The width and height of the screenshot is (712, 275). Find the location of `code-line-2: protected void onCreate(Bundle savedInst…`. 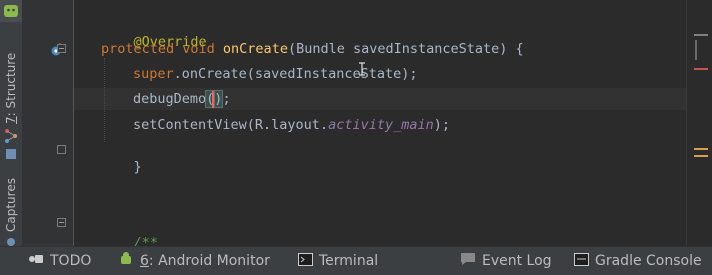

code-line-2: protected void onCreate(Bundle savedInst… is located at coordinates (312, 49).